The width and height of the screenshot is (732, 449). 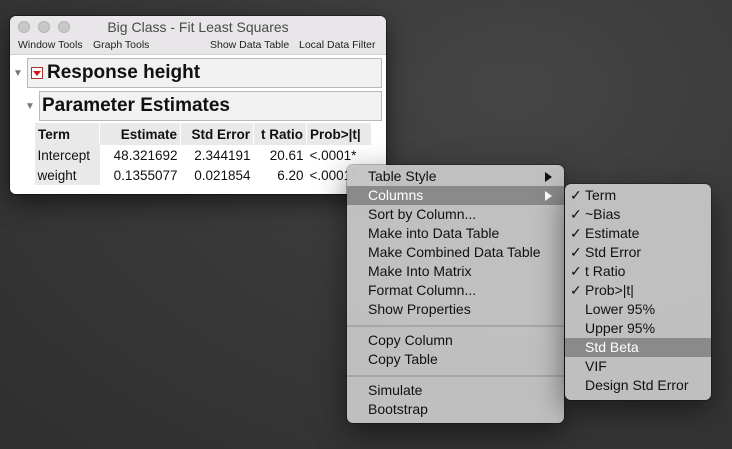 I want to click on column-header-term: Term, so click(x=67, y=134).